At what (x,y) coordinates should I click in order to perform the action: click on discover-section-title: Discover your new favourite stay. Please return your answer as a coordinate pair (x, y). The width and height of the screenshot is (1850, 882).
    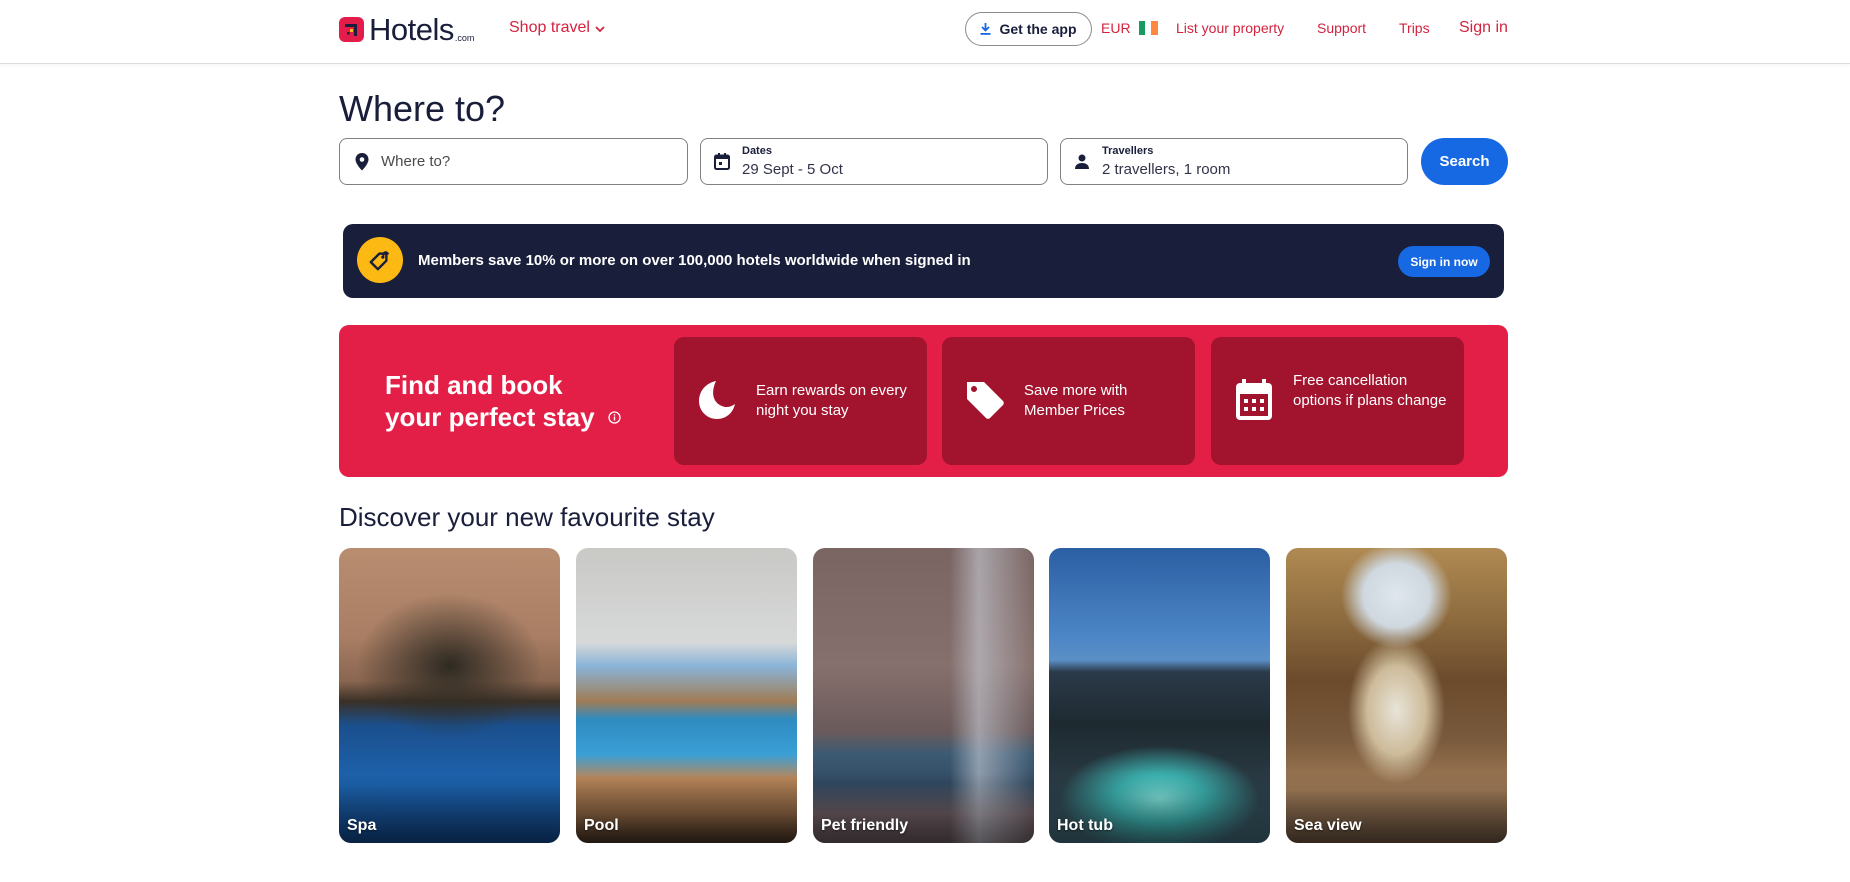
    Looking at the image, I should click on (527, 517).